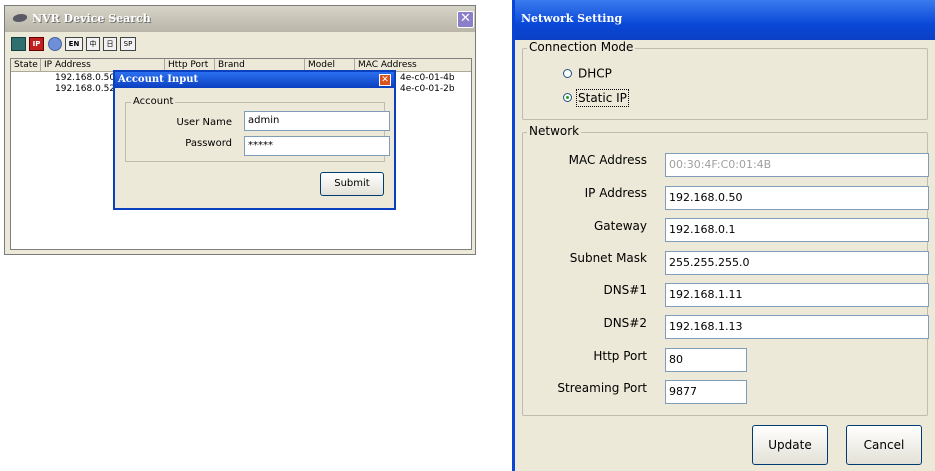 This screenshot has width=935, height=471. What do you see at coordinates (602, 97) in the screenshot?
I see `static-ip-label: Static IP` at bounding box center [602, 97].